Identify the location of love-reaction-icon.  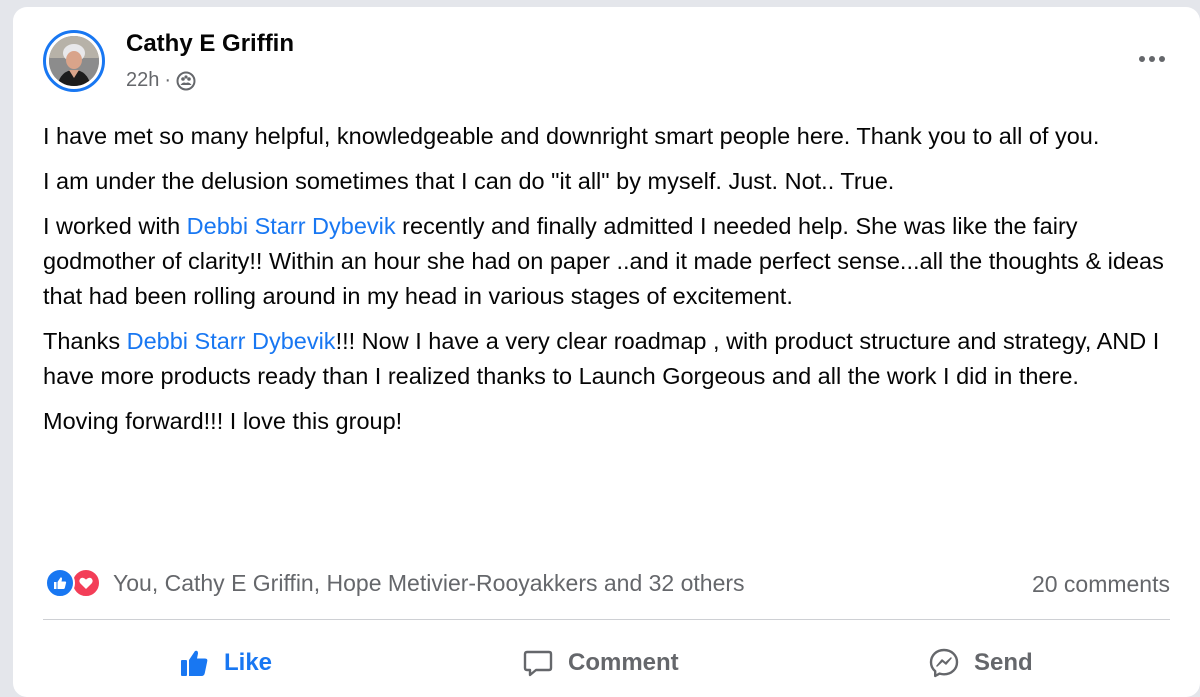
(86, 583).